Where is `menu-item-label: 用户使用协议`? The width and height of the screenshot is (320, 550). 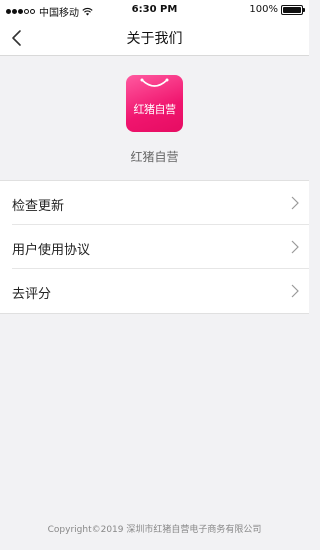 menu-item-label: 用户使用协议 is located at coordinates (51, 250).